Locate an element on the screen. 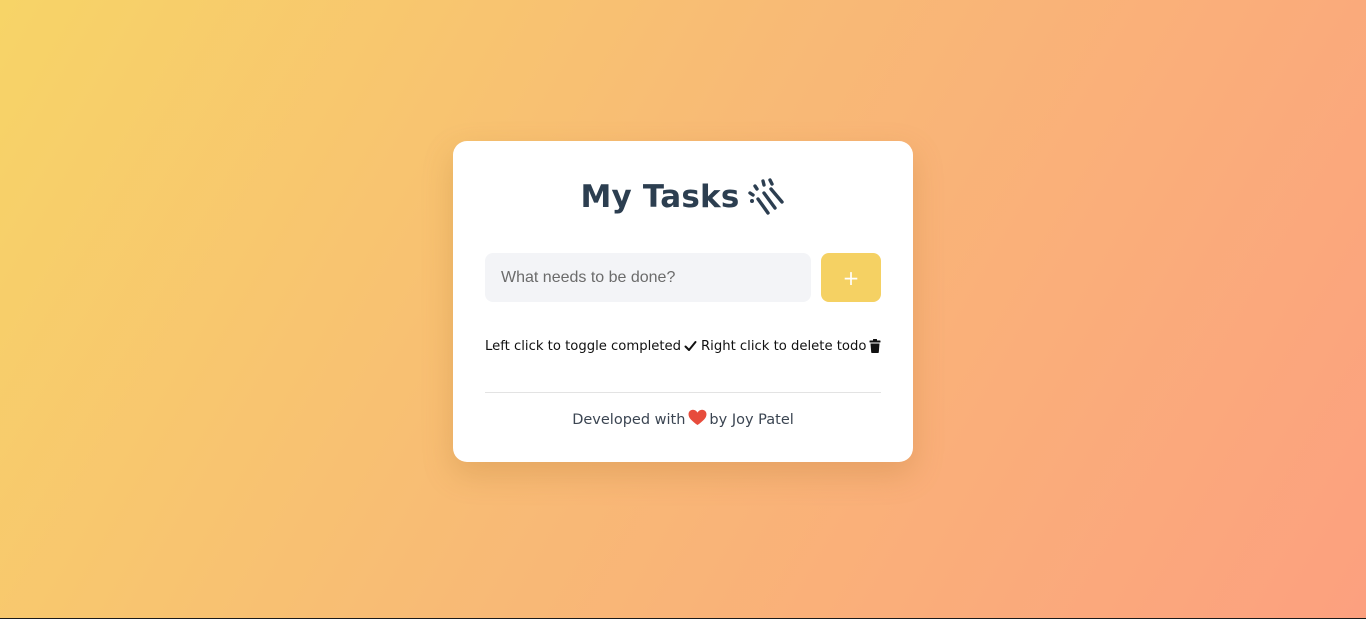  delete-hint: Right click to delete todo is located at coordinates (784, 346).